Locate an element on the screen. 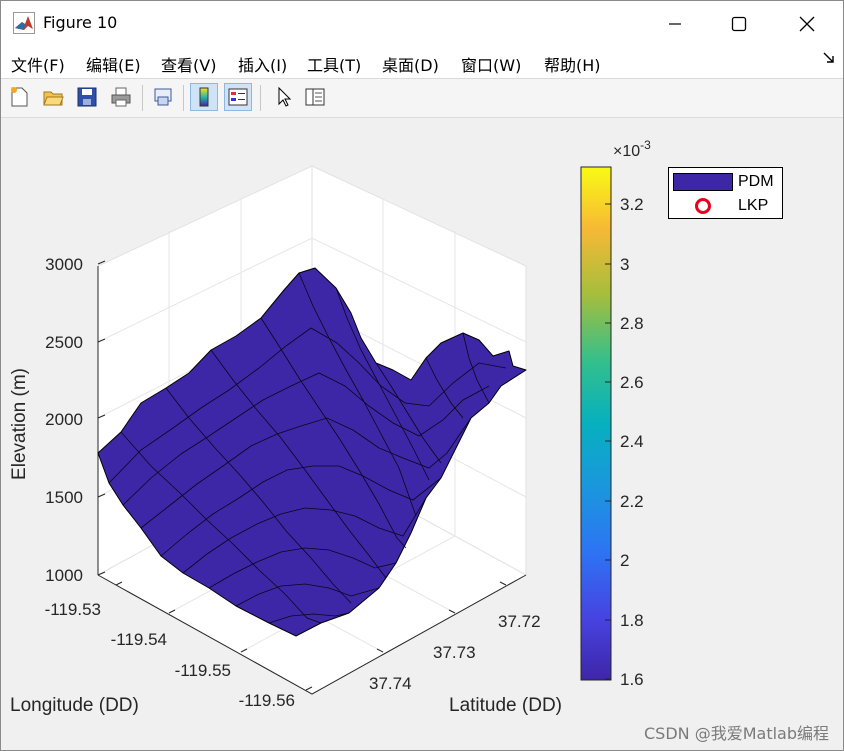 Image resolution: width=844 pixels, height=751 pixels. maximize-button is located at coordinates (739, 23).